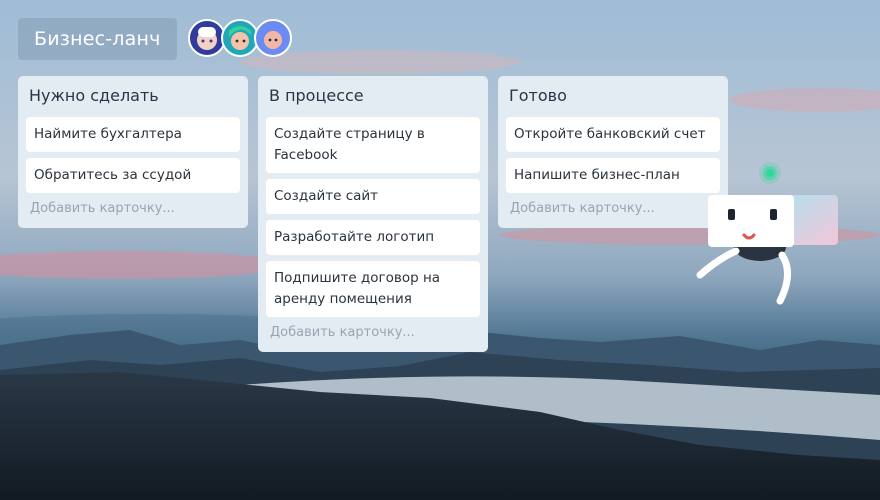  What do you see at coordinates (613, 97) in the screenshot?
I see `list-title: Готово` at bounding box center [613, 97].